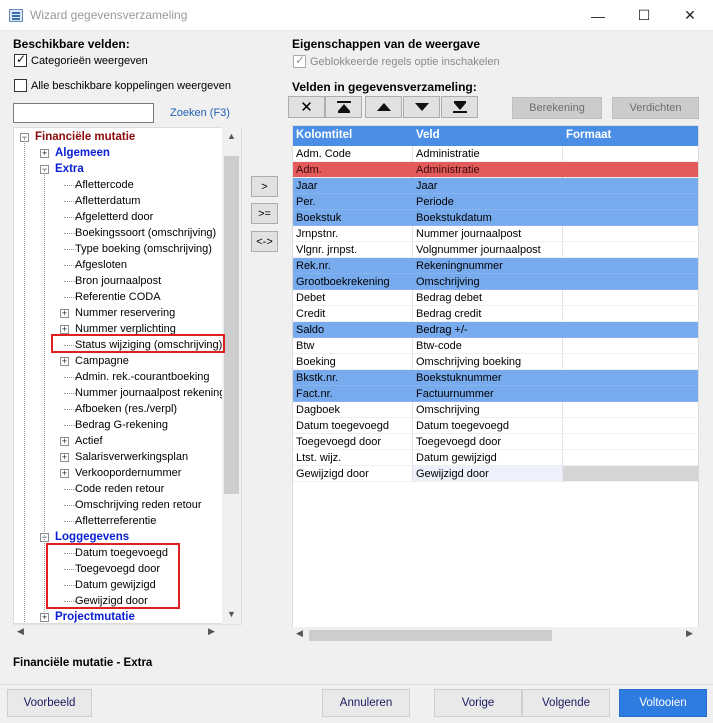 The height and width of the screenshot is (723, 713). Describe the element at coordinates (127, 377) in the screenshot. I see `tree-item: Admin. rek.-courantboeking` at that location.